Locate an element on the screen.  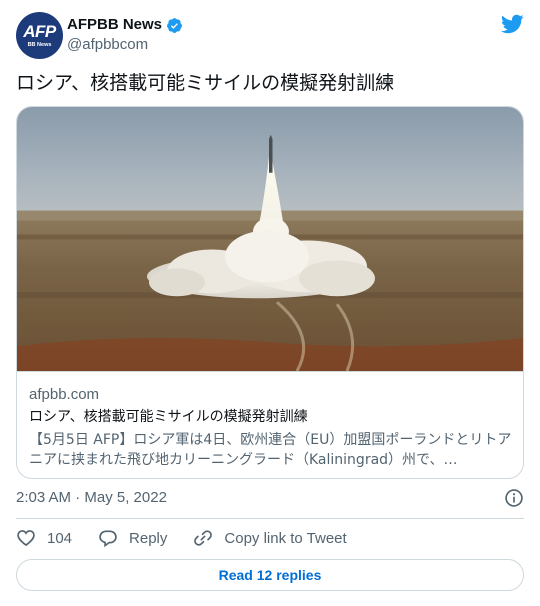
author-info: AFPBB News @afpbbcom is located at coordinates (125, 35).